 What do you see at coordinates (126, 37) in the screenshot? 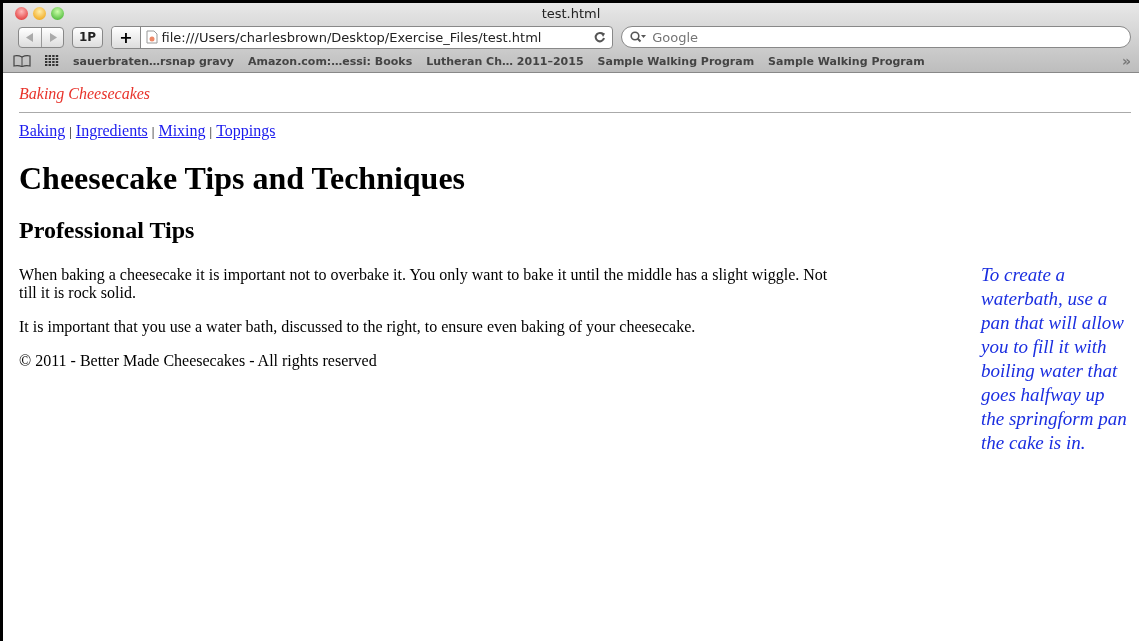
I see `add-bookmark-button: +` at bounding box center [126, 37].